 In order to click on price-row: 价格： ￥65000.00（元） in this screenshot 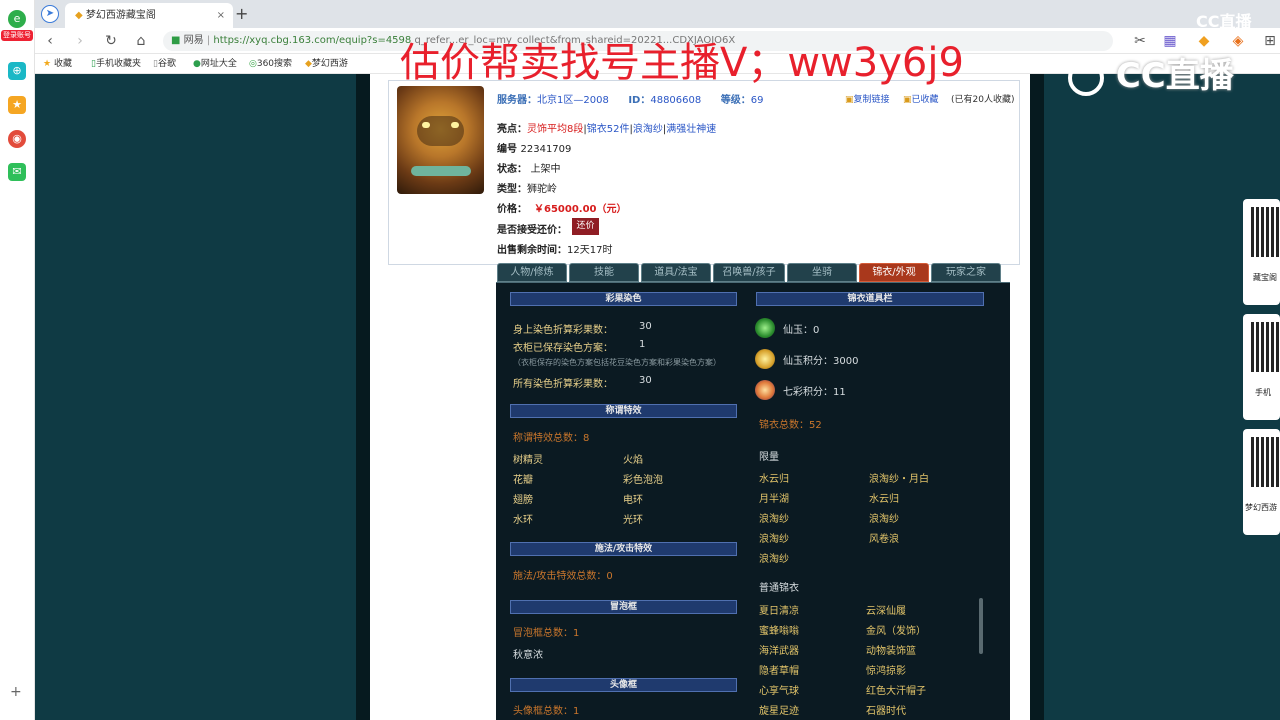, I will do `click(562, 209)`.